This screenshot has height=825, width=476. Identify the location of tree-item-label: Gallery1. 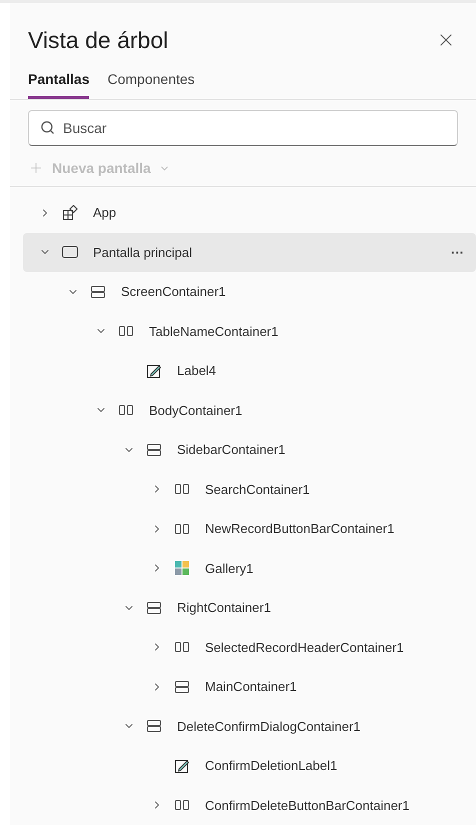
(229, 569).